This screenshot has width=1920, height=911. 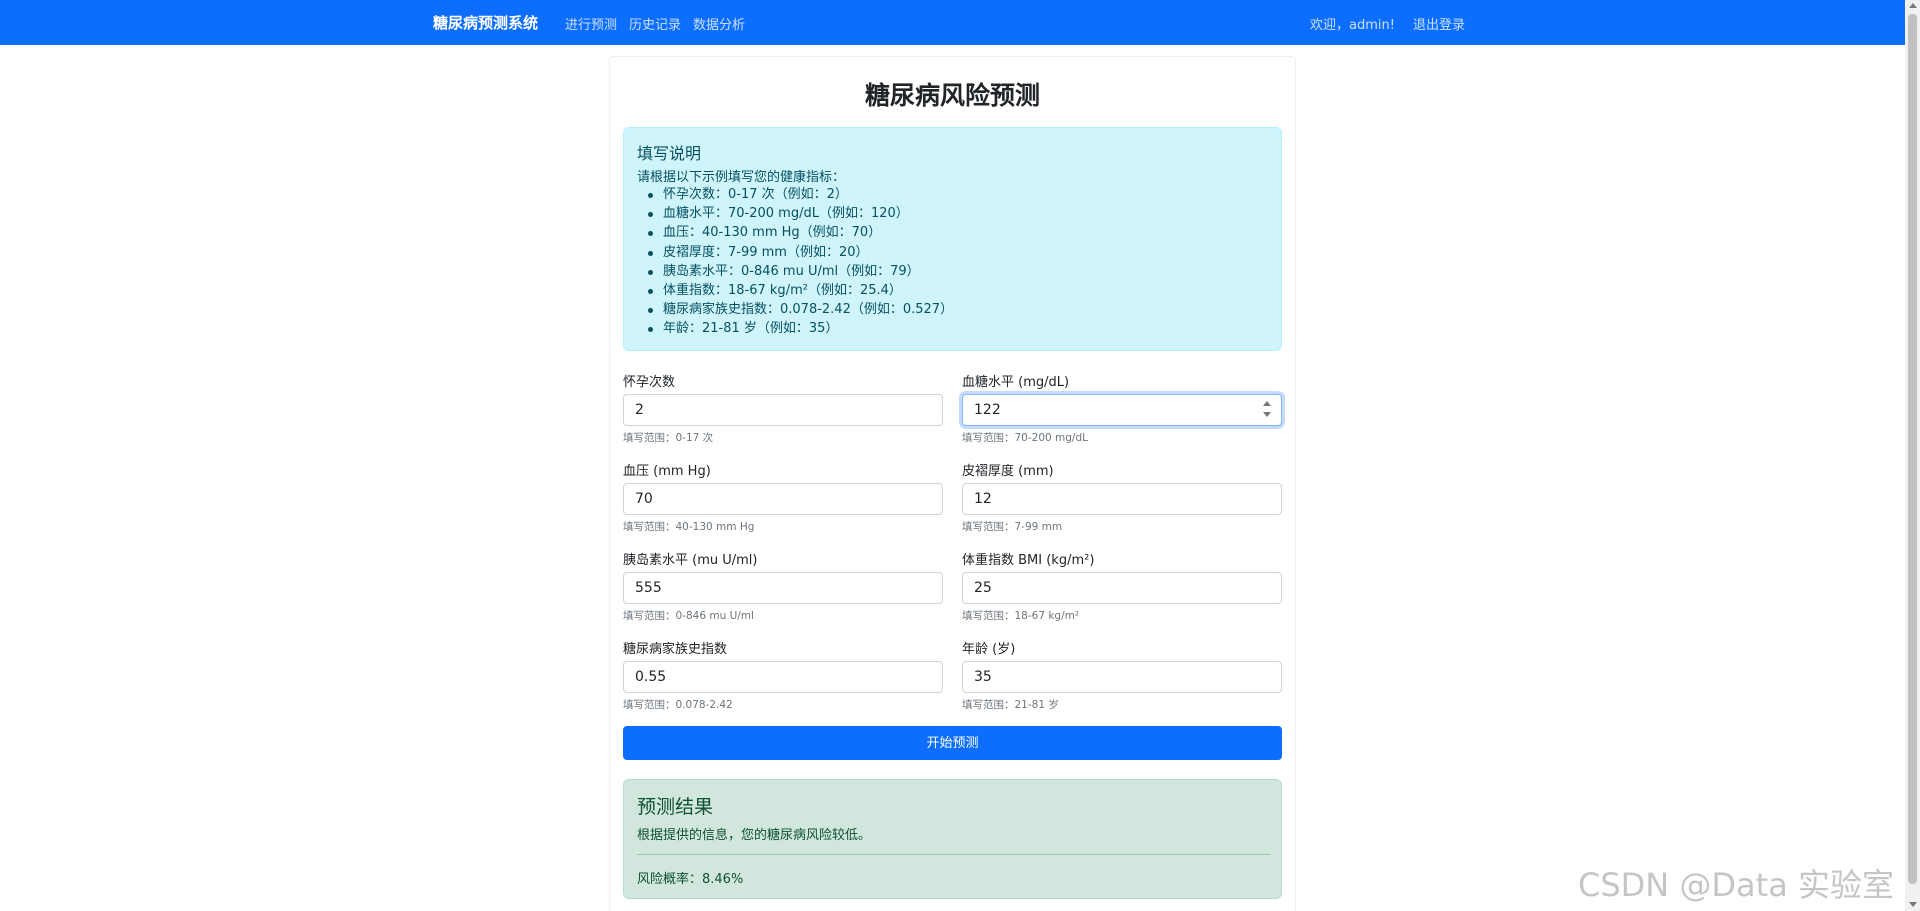 I want to click on instruction-item: 皮褶厚度：7-99 mm（例如：20）, so click(x=795, y=252).